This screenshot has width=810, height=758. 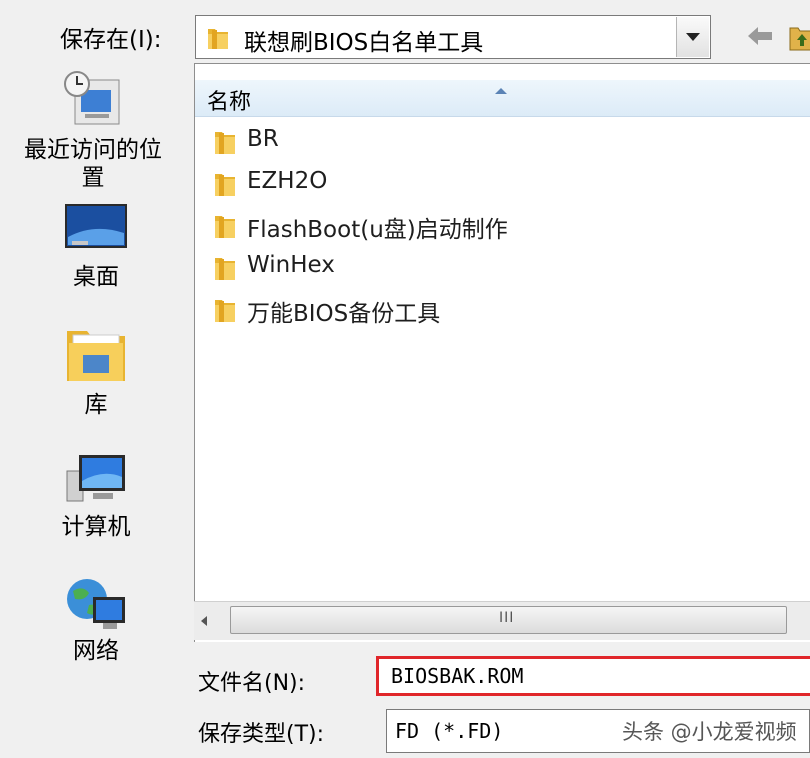 I want to click on desktop-icon, so click(x=96, y=226).